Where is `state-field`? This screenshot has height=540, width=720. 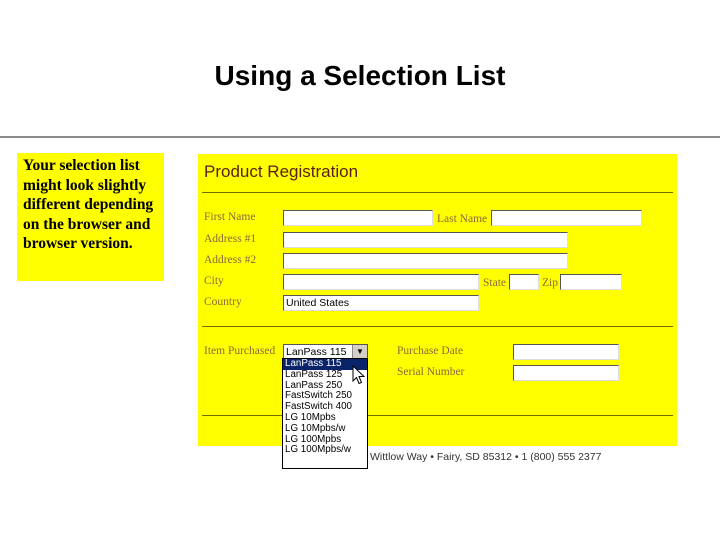
state-field is located at coordinates (524, 282).